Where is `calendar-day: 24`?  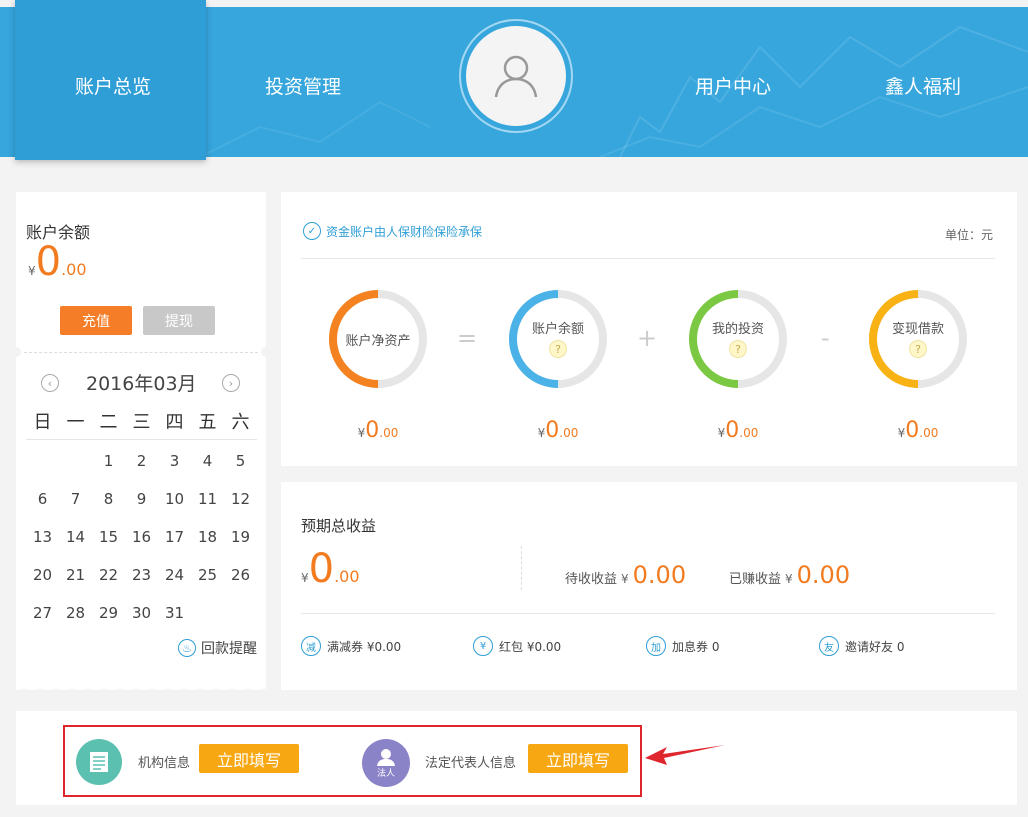 calendar-day: 24 is located at coordinates (174, 577).